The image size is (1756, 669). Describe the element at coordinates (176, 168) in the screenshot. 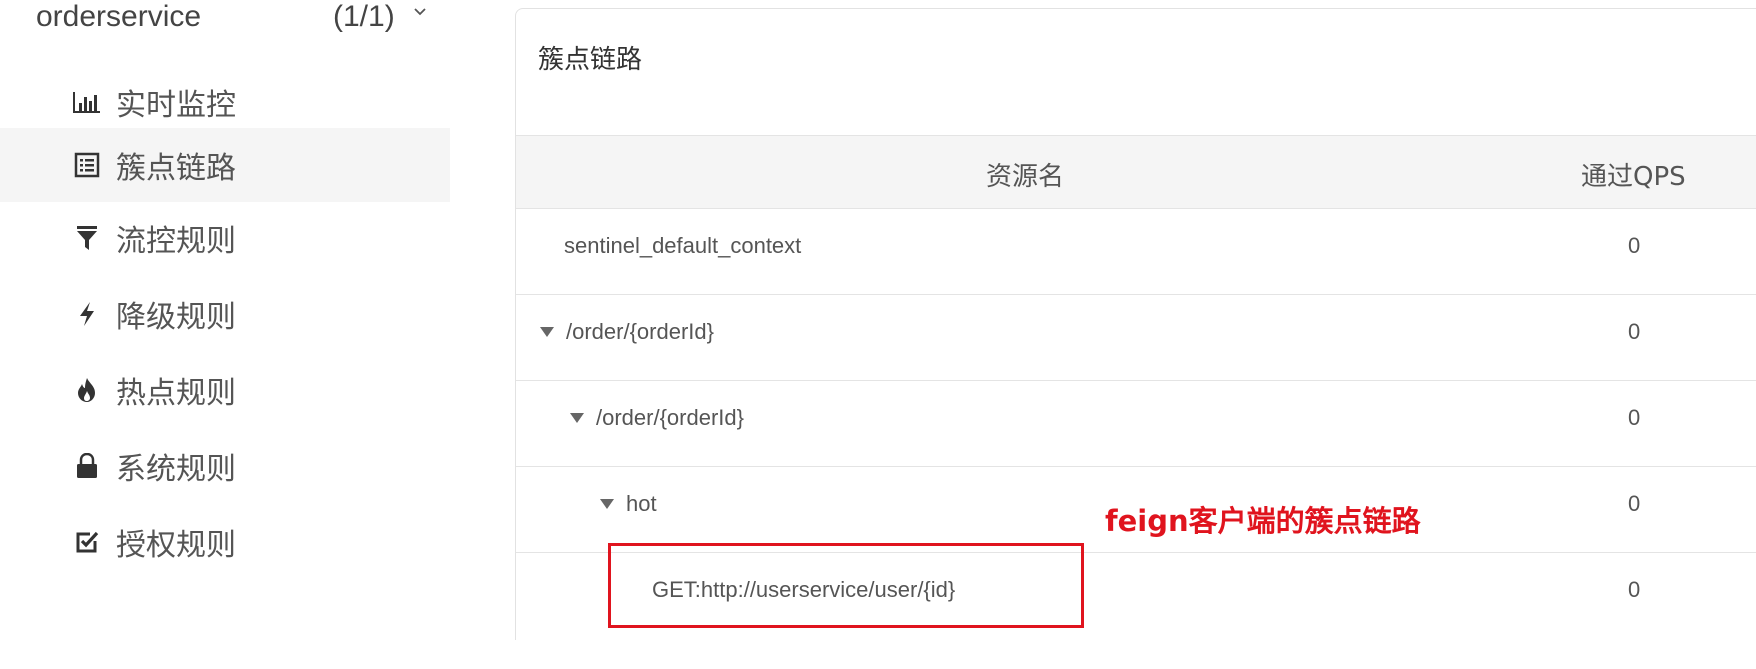

I see `sidebar-item-label: 簇点链路` at that location.